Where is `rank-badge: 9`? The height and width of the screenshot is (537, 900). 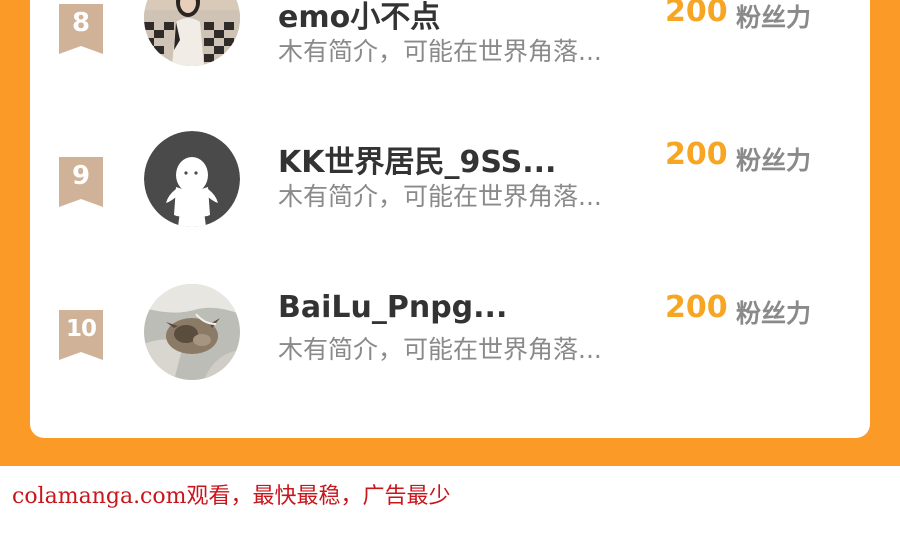
rank-badge: 9 is located at coordinates (81, 182).